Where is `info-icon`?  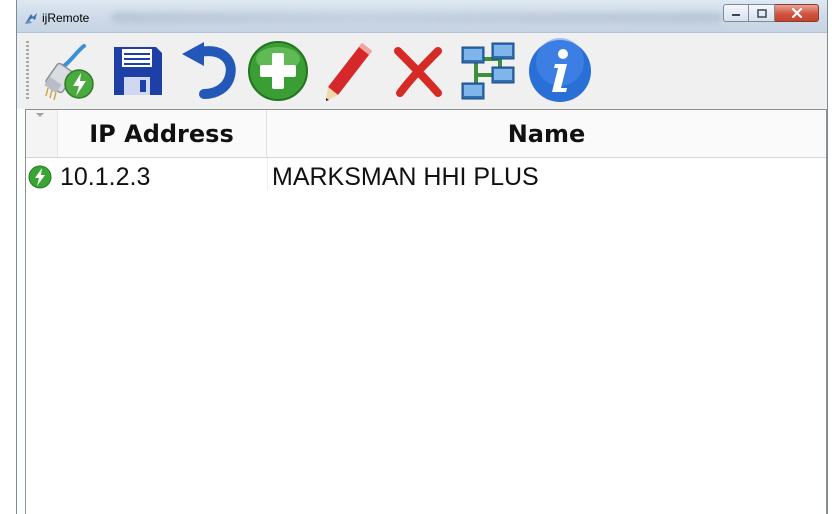 info-icon is located at coordinates (560, 70).